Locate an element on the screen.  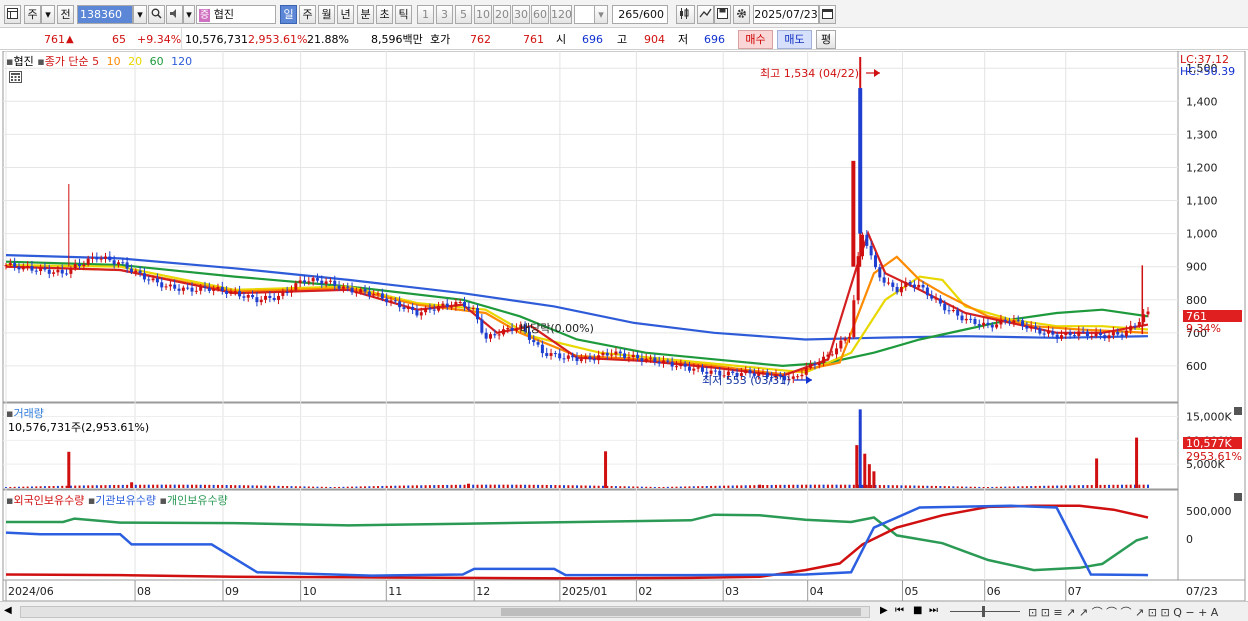
bar-count-field: 265/600 is located at coordinates (640, 14).